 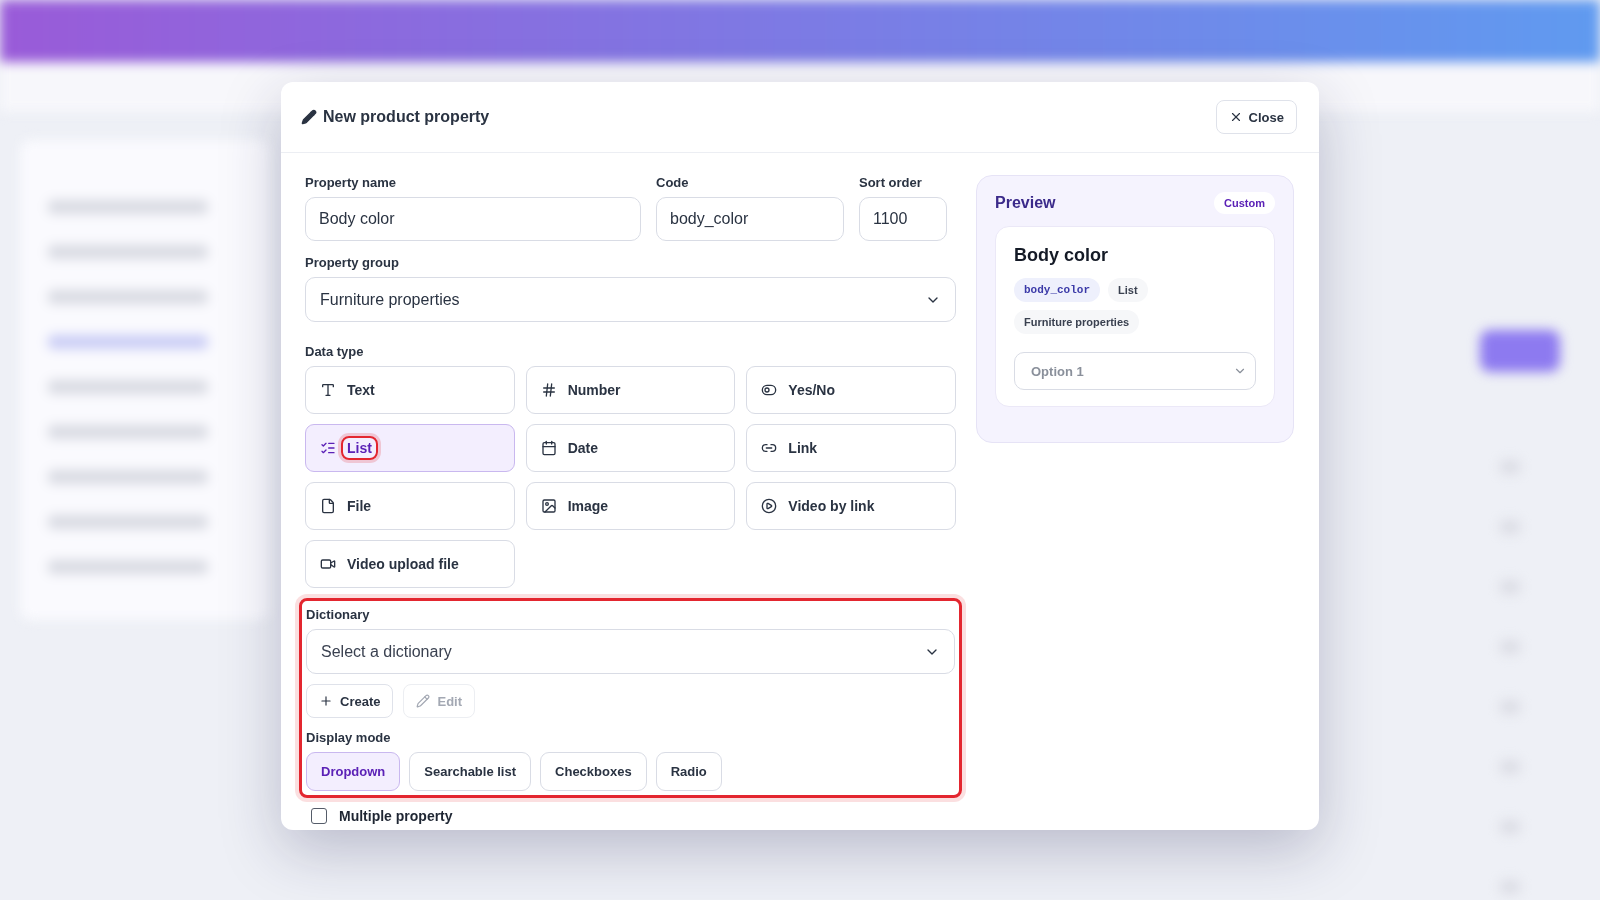 I want to click on type-option: Video by link, so click(x=851, y=506).